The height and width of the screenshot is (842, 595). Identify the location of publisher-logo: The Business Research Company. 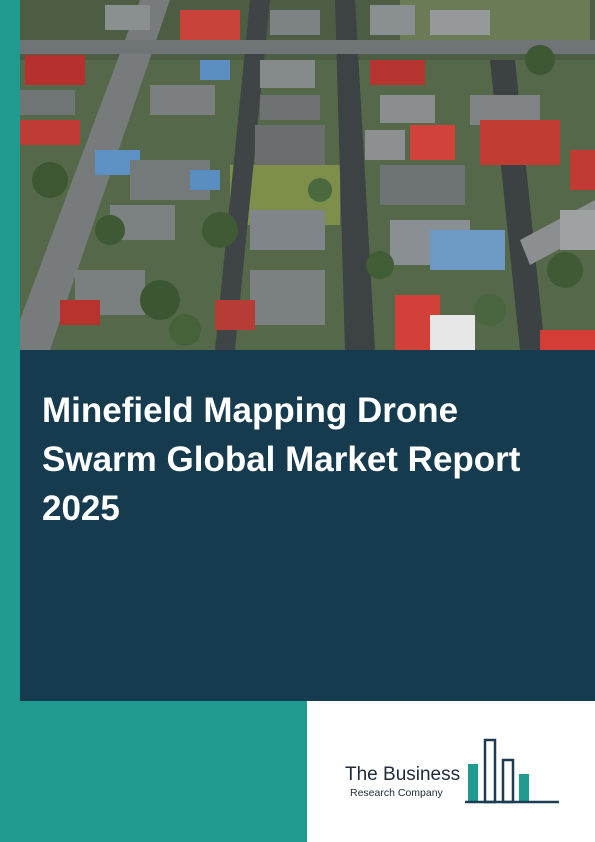
(455, 773).